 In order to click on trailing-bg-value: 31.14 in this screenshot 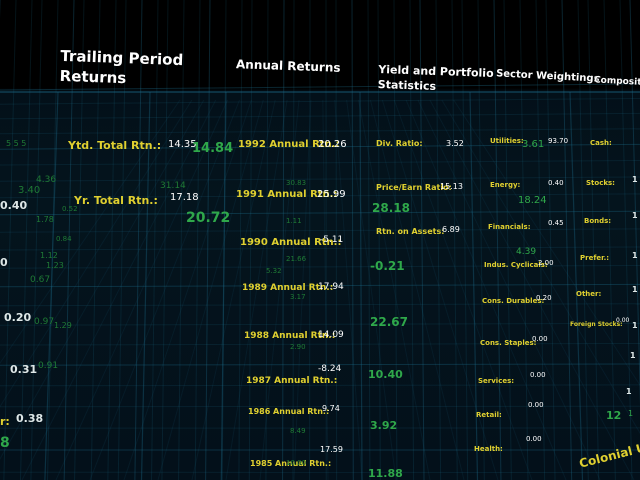, I will do `click(173, 186)`.